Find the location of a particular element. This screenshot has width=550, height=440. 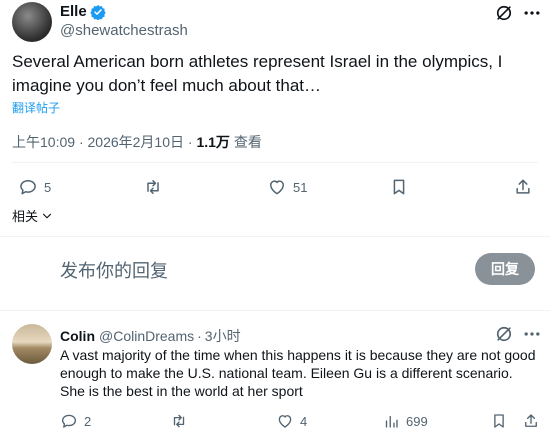

reply-bookmark-action is located at coordinates (499, 421).